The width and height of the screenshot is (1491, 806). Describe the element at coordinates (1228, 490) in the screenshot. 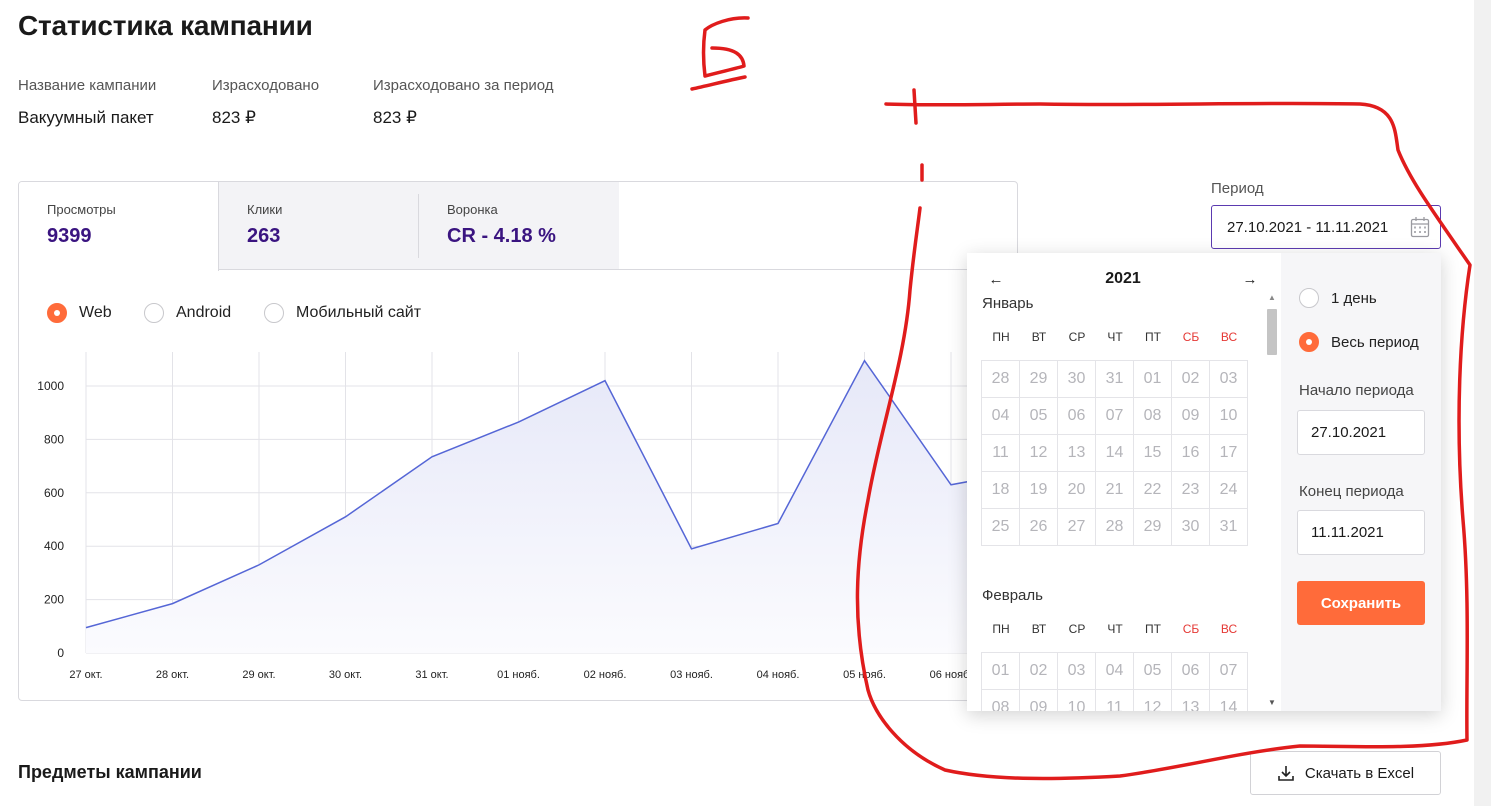

I see `calendar-day: 24` at that location.